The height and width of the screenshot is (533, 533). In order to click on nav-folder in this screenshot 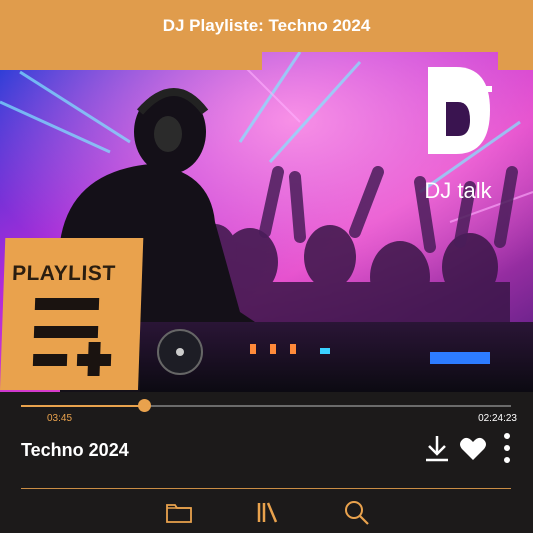, I will do `click(179, 514)`.